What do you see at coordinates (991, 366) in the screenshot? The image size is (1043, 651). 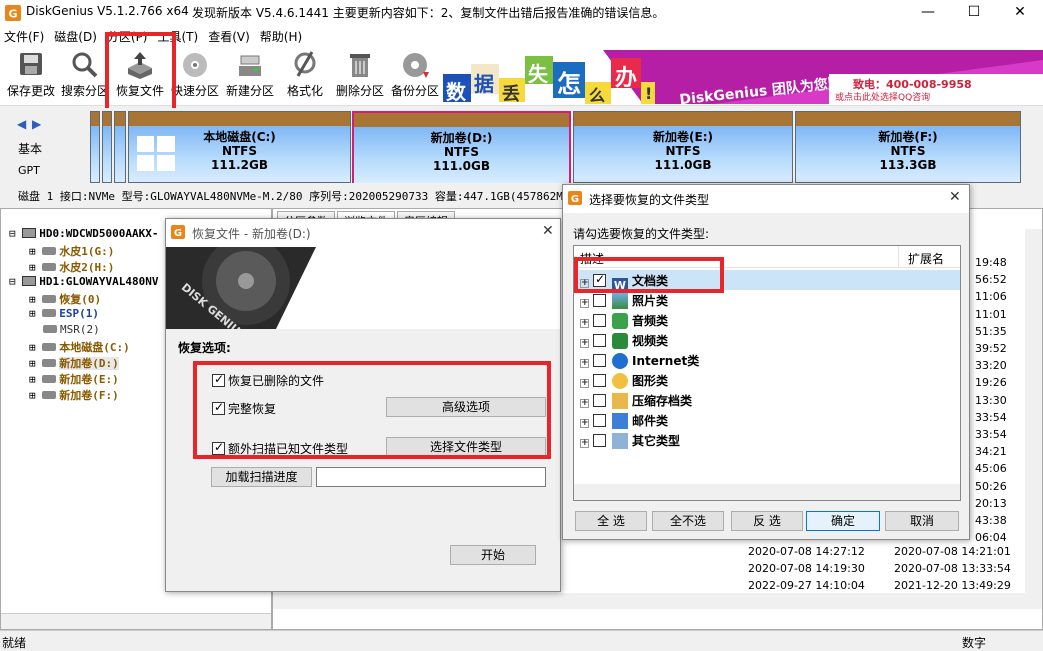 I see `time-cell: 33:20` at bounding box center [991, 366].